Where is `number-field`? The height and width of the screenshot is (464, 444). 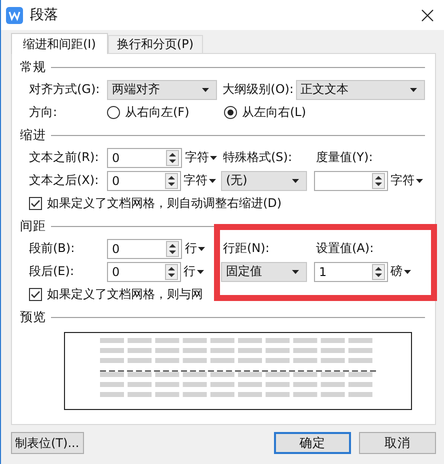
number-field is located at coordinates (351, 180).